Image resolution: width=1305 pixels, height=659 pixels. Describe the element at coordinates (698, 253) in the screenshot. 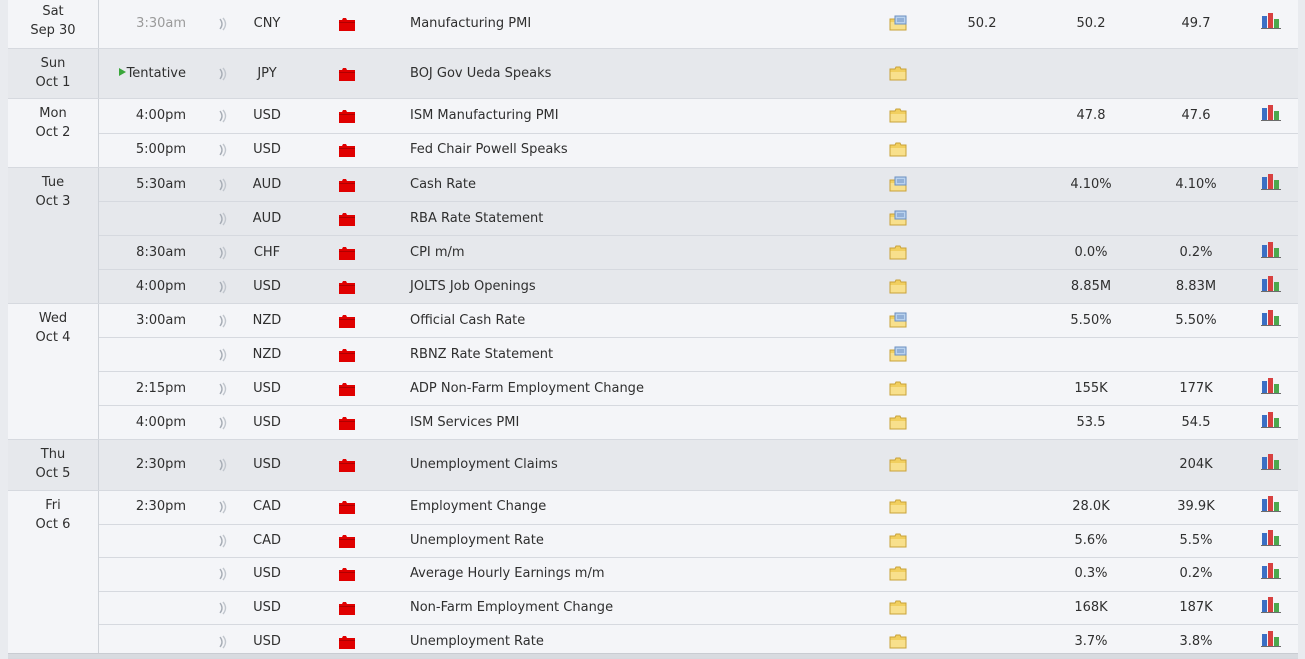

I see `event-row: 8:30am CHF CPI m/m 0.0% 0.2%` at that location.